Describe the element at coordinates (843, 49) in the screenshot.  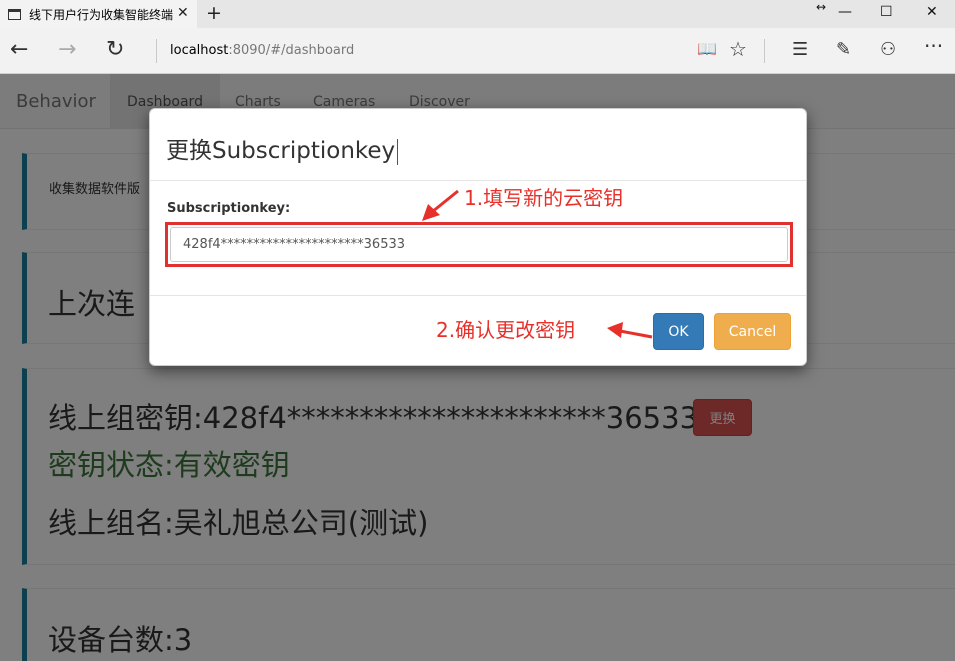
I see `web-note-icon: ✎` at that location.